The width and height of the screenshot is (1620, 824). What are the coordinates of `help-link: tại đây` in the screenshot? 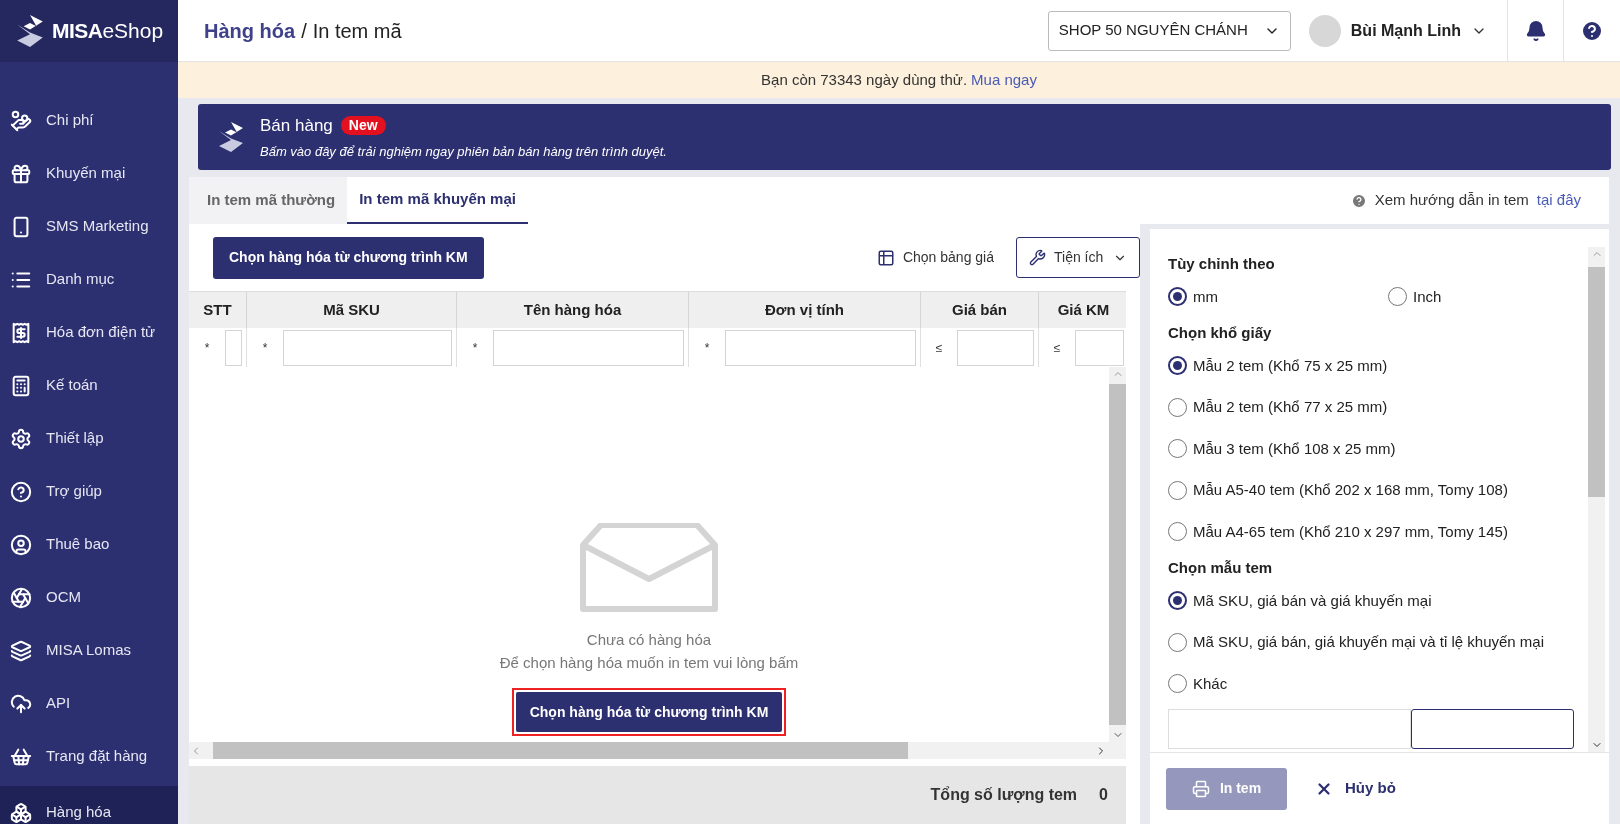 It's located at (1558, 200).